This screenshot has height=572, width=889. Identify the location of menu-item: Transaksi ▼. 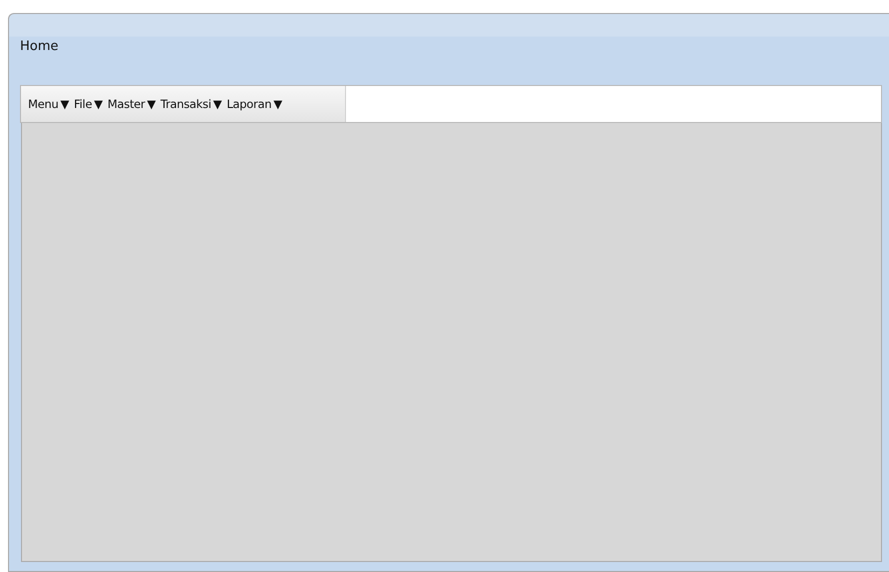
(191, 104).